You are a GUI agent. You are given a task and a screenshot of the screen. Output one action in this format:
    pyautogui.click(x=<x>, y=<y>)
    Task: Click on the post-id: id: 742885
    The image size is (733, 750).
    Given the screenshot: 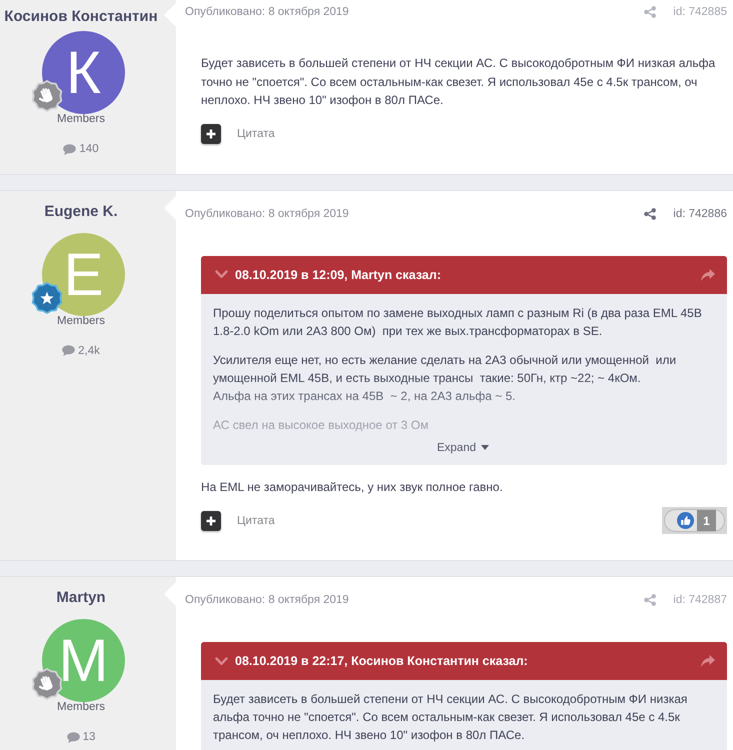 What is the action you would take?
    pyautogui.click(x=700, y=12)
    